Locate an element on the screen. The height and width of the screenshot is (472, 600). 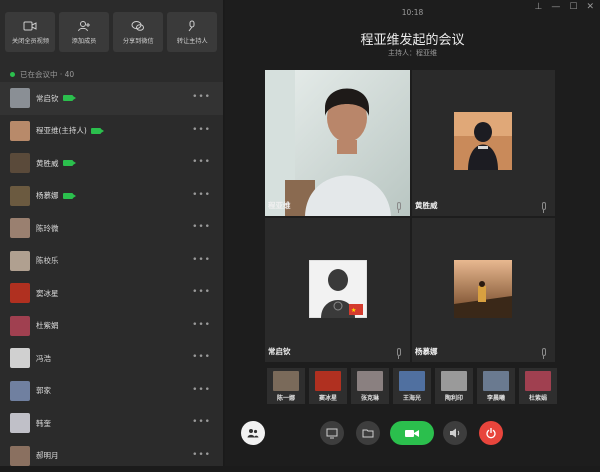
share-wechat-button: 分享到微信 is located at coordinates (138, 32).